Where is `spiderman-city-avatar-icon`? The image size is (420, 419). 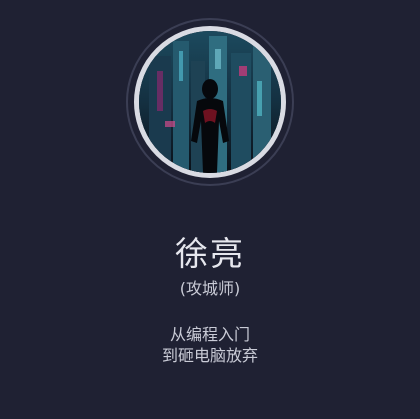
spiderman-city-avatar-icon is located at coordinates (210, 102).